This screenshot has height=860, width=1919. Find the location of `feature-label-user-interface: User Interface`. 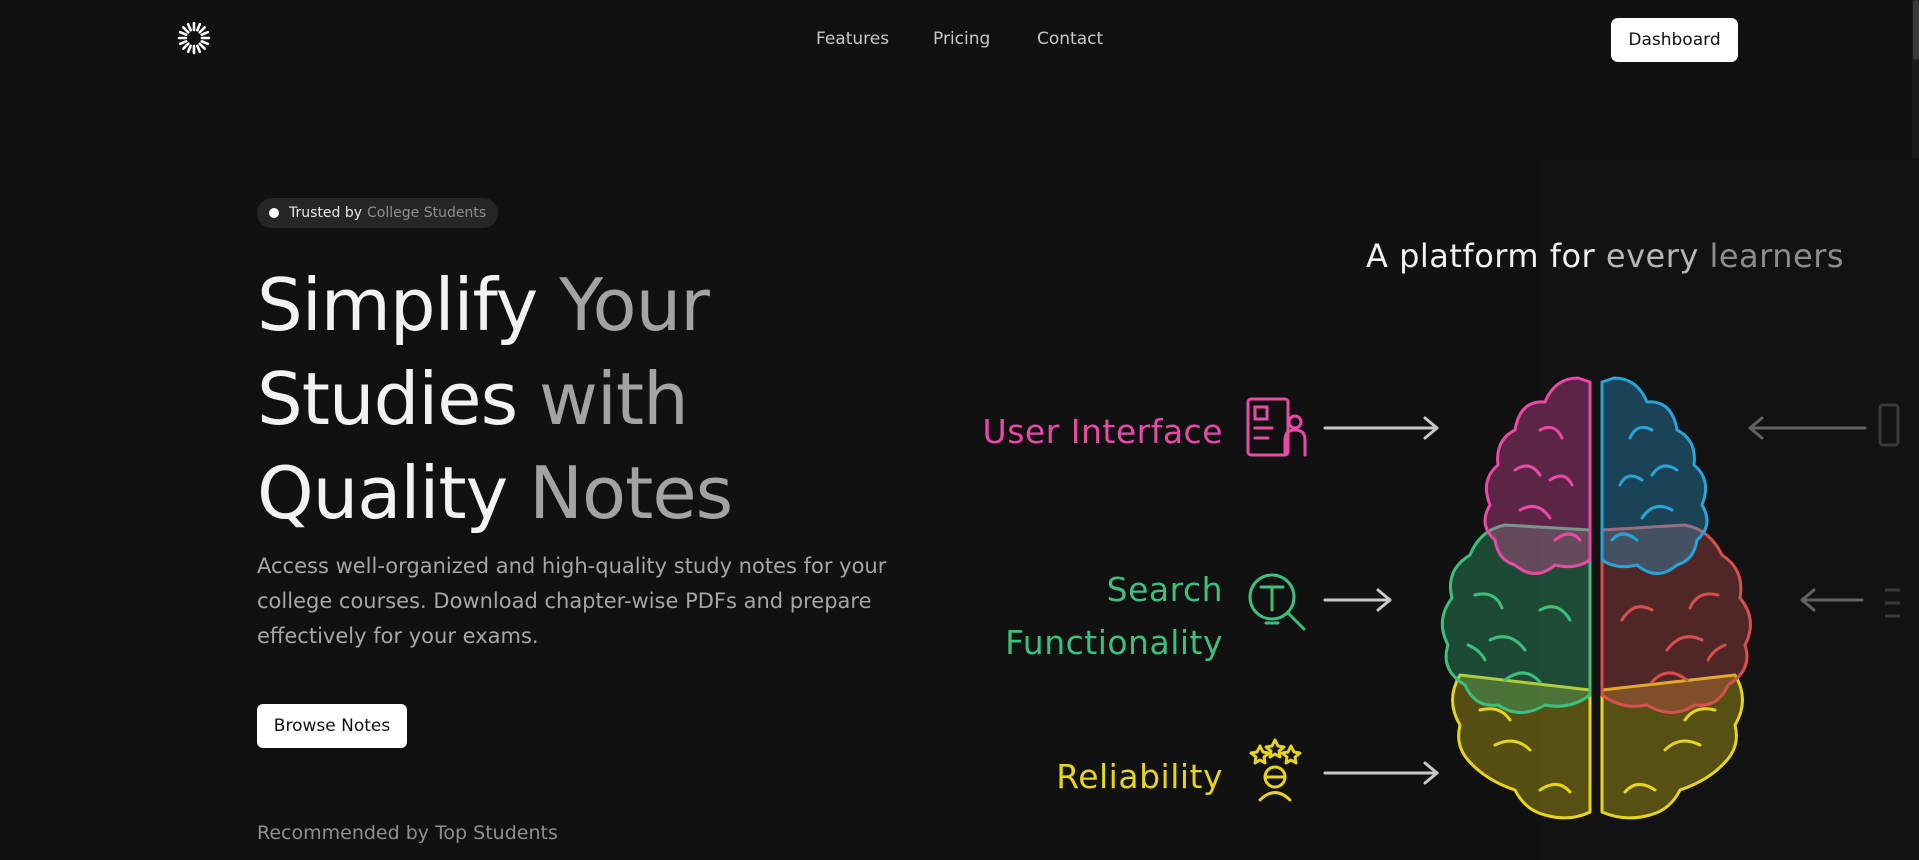

feature-label-user-interface: User Interface is located at coordinates (1102, 431).